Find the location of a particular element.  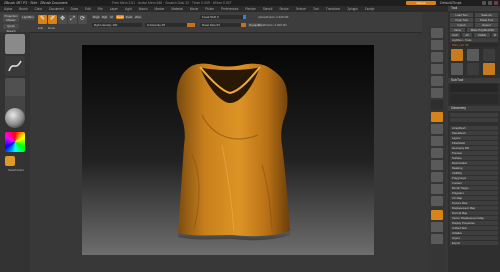

geometry-divide is located at coordinates (474, 115).